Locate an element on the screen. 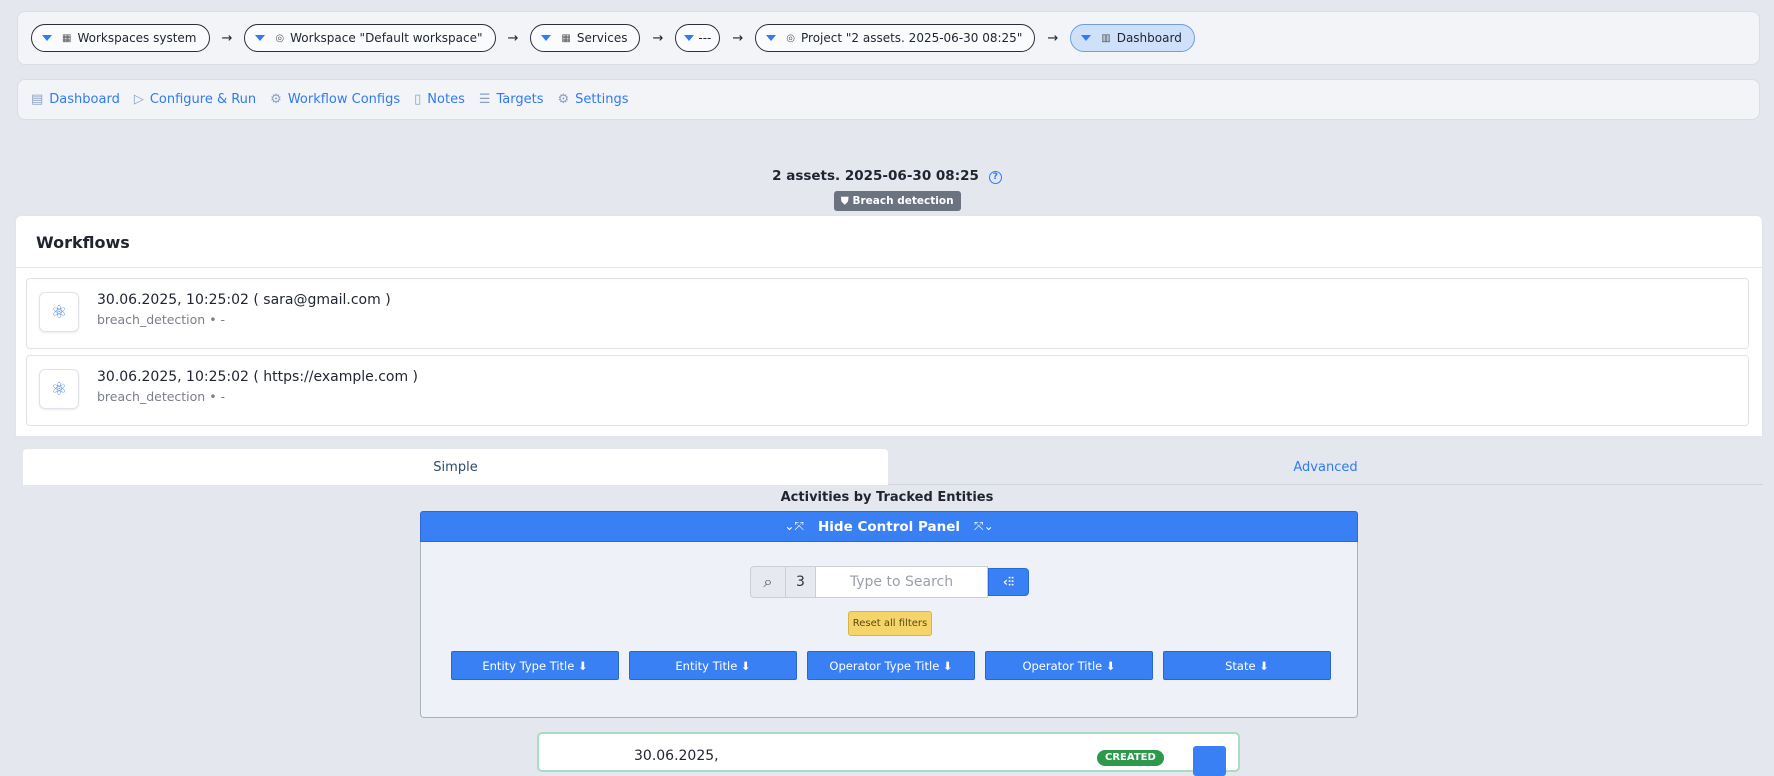 This screenshot has height=776, width=1774. service-badge: ⛊ Breach detection is located at coordinates (897, 201).